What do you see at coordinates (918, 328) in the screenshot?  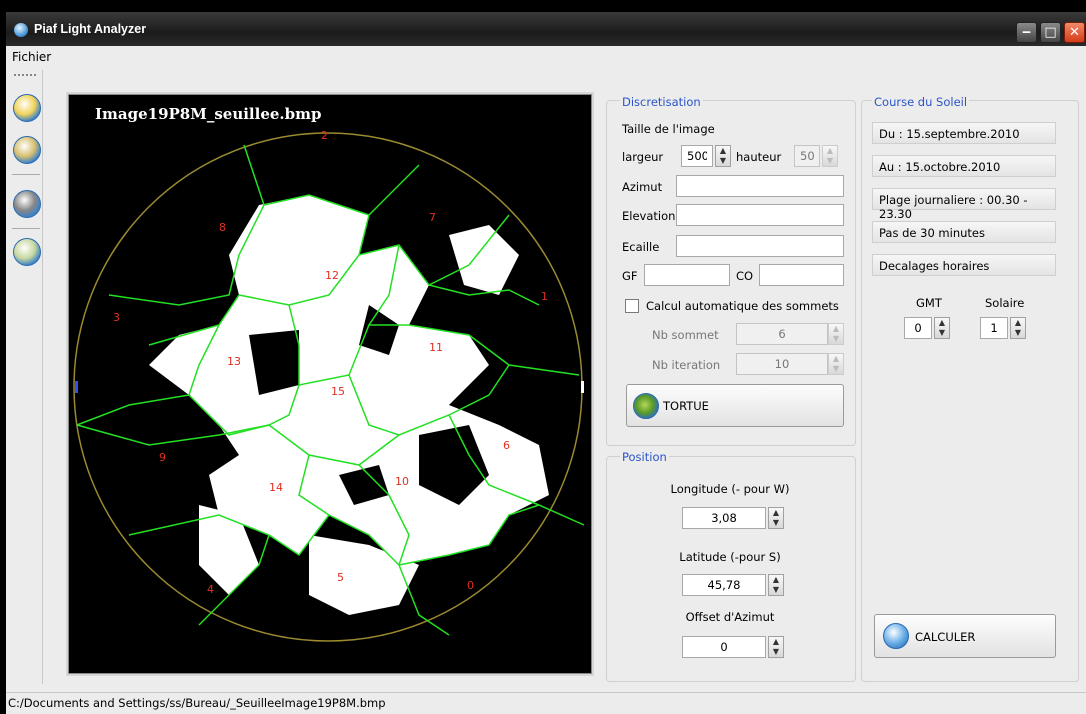 I see `gmt-input` at bounding box center [918, 328].